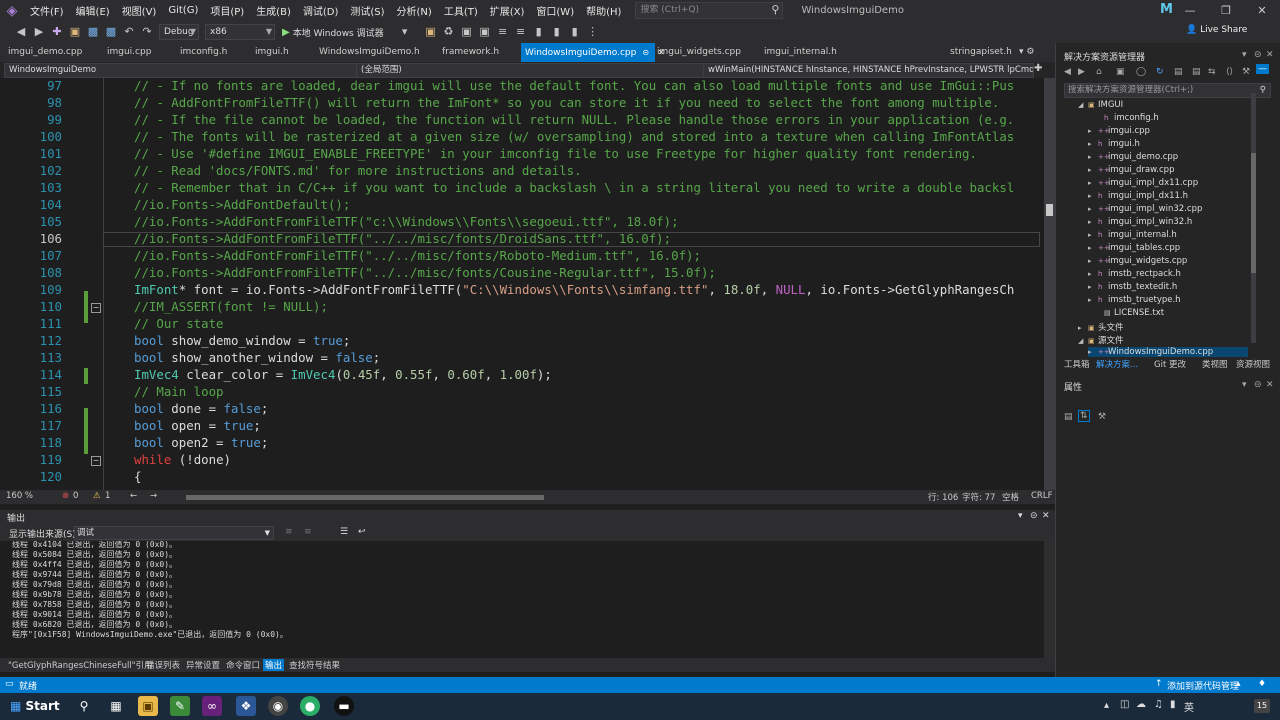  Describe the element at coordinates (133, 496) in the screenshot. I see `prev-issue-icon: ←` at that location.